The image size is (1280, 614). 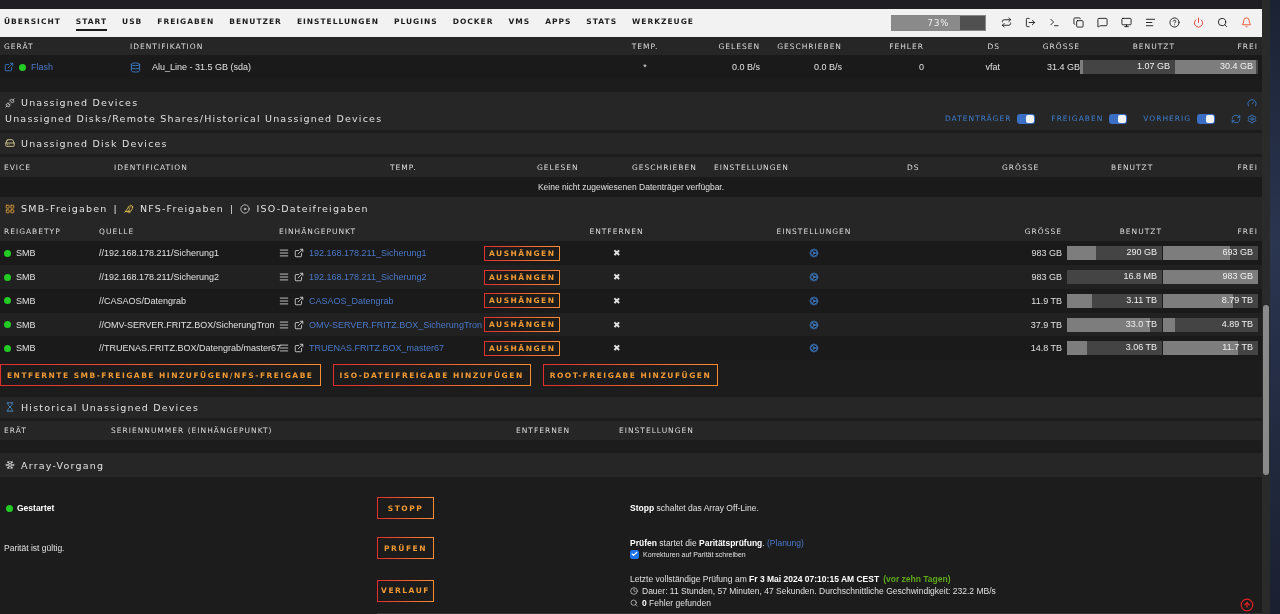 I want to click on repeat-icon, so click(x=1006, y=23).